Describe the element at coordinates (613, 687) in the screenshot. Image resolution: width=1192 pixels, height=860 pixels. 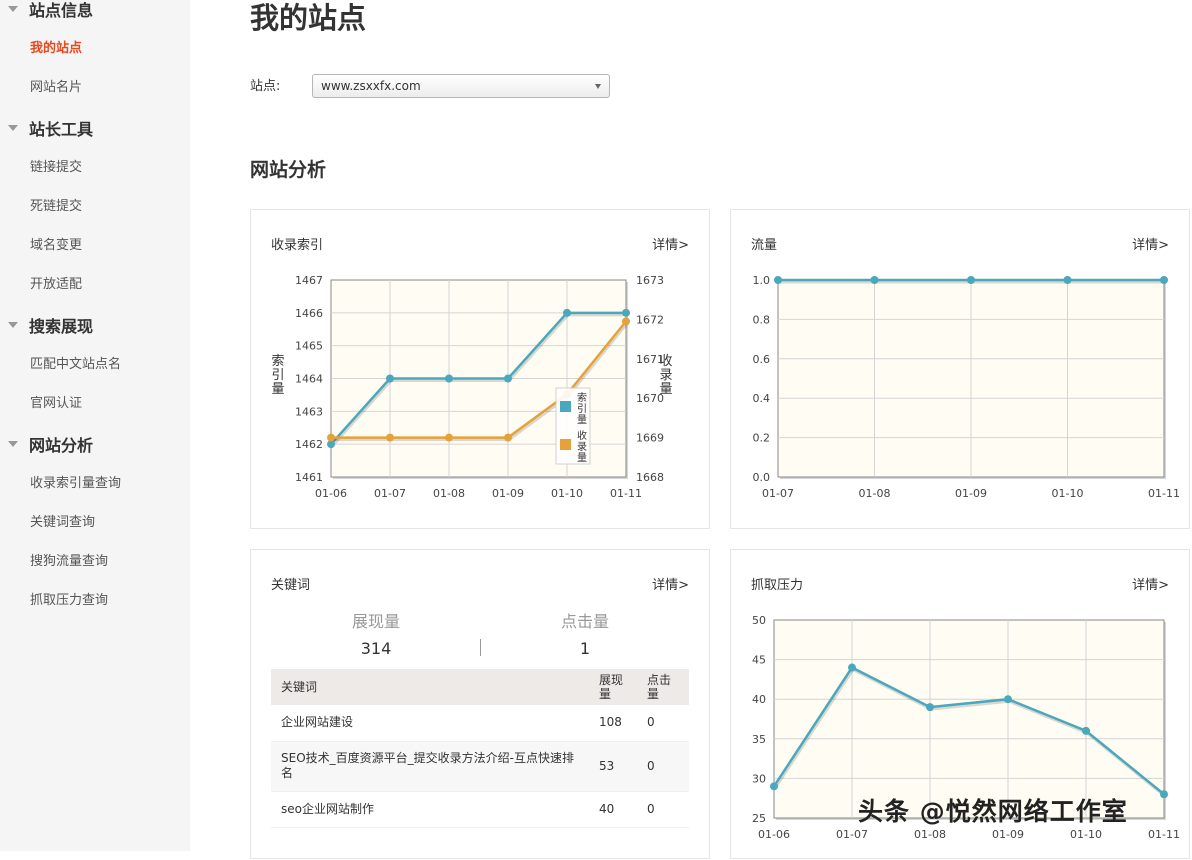
I see `column-header-impressions: 展现量` at that location.